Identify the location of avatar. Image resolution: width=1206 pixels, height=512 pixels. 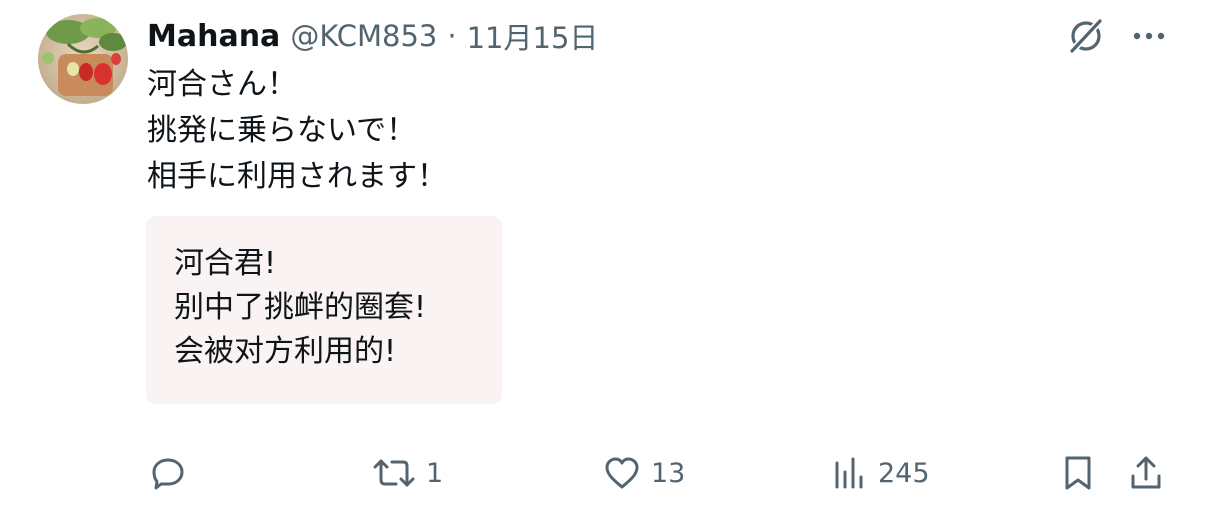
(83, 59).